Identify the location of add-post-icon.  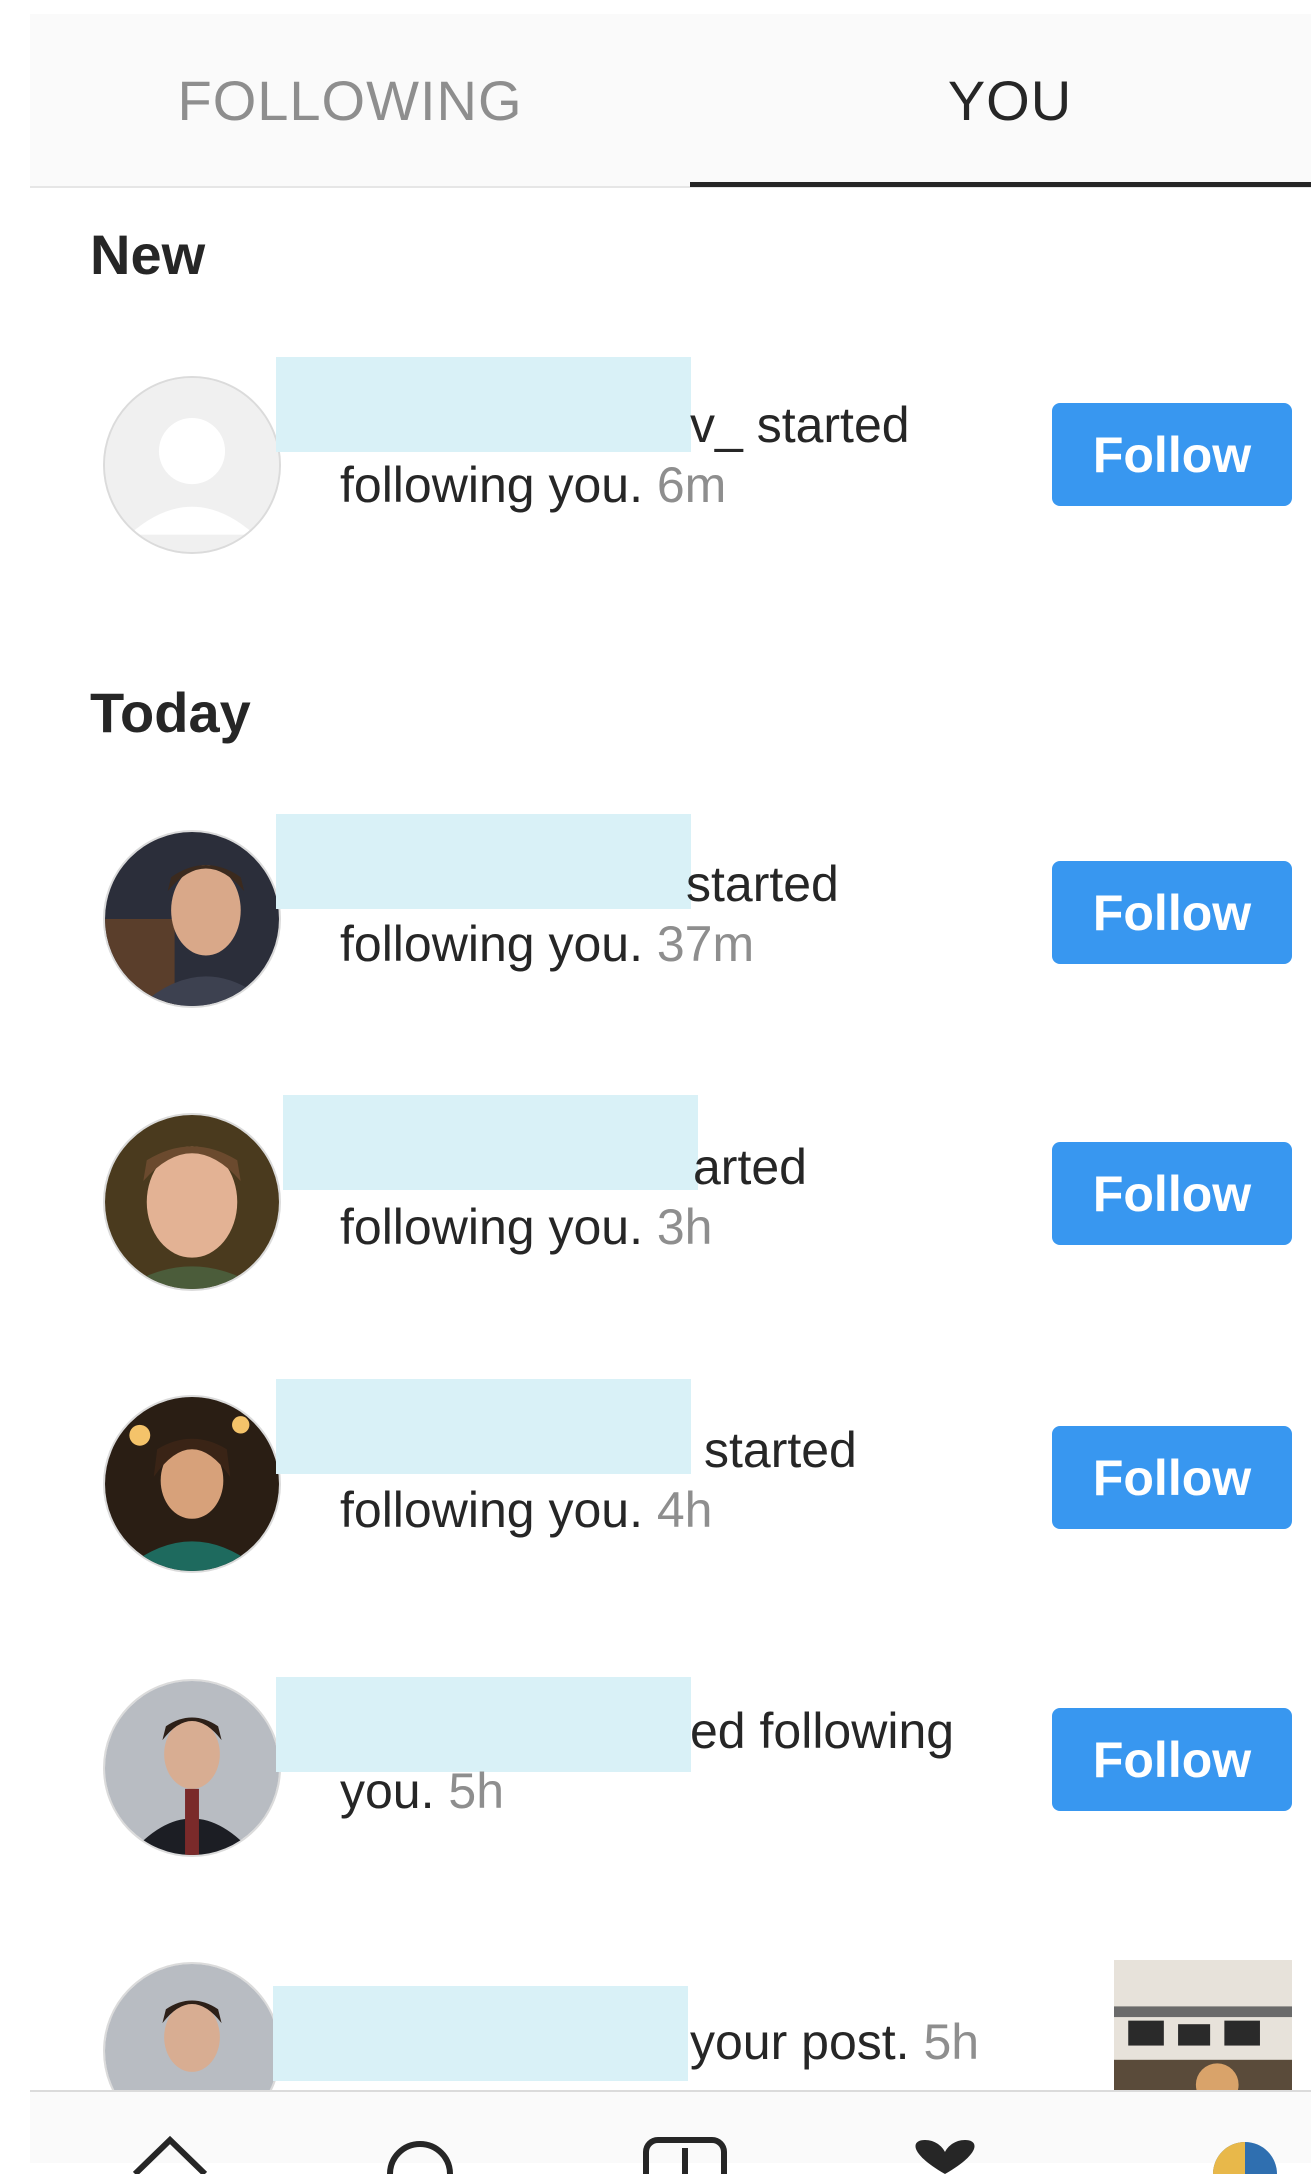
(685, 2156).